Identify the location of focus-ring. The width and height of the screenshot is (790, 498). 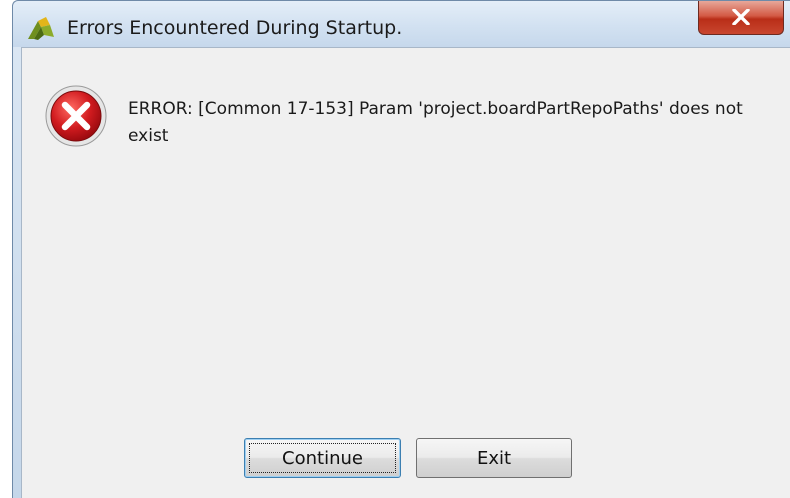
(322, 458).